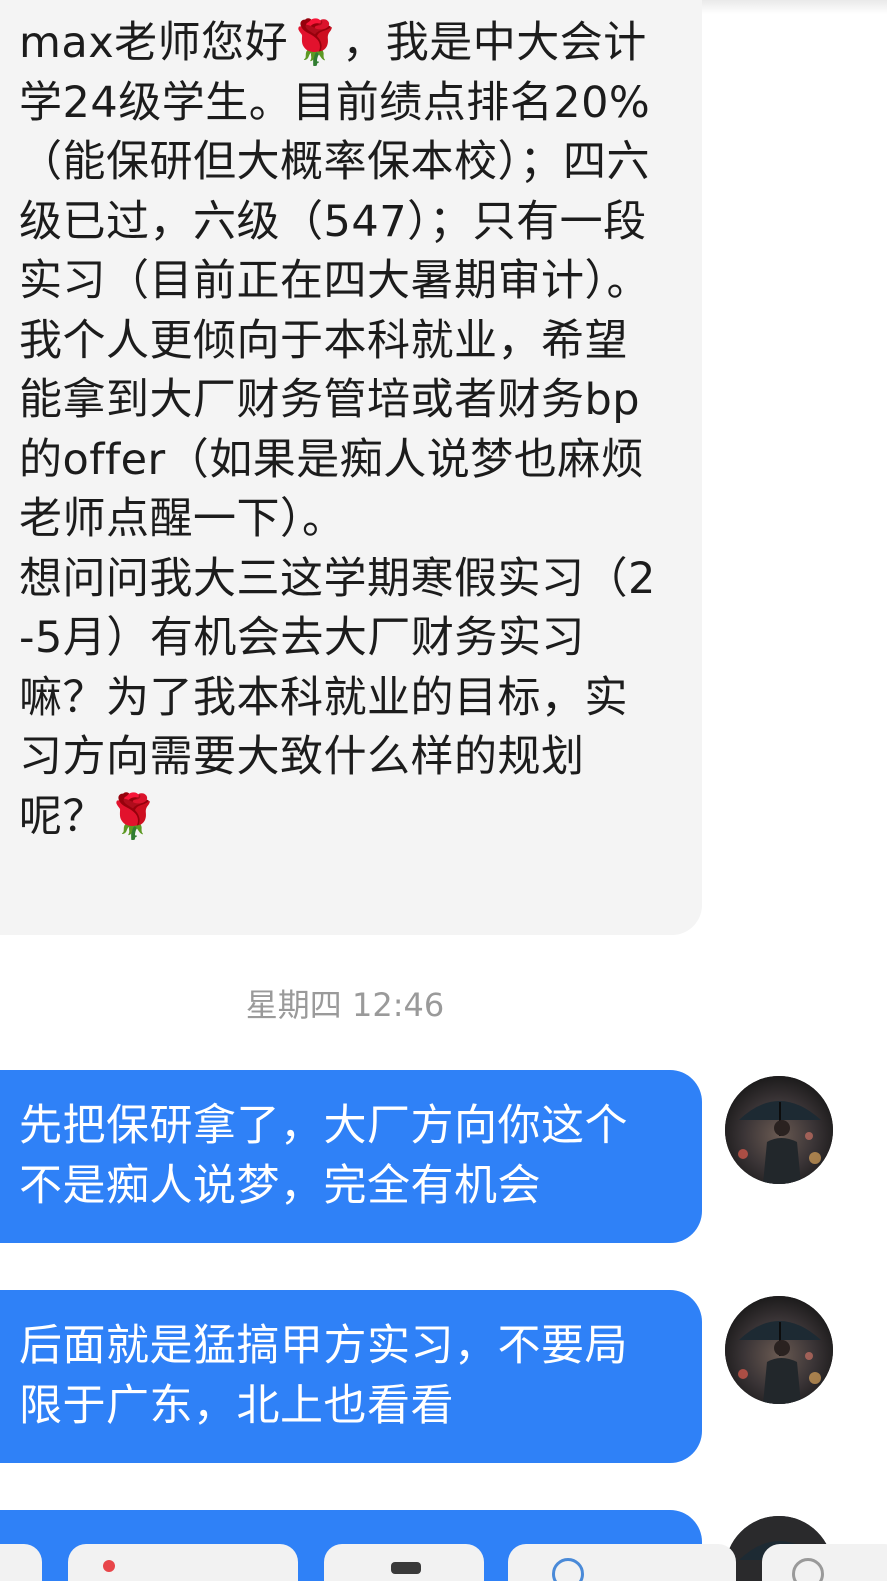 This screenshot has width=887, height=1581. I want to click on outgoing-message-bubble: 先把保研拿了，大厂方向你这个不是痴人说梦，完全有机会, so click(351, 1156).